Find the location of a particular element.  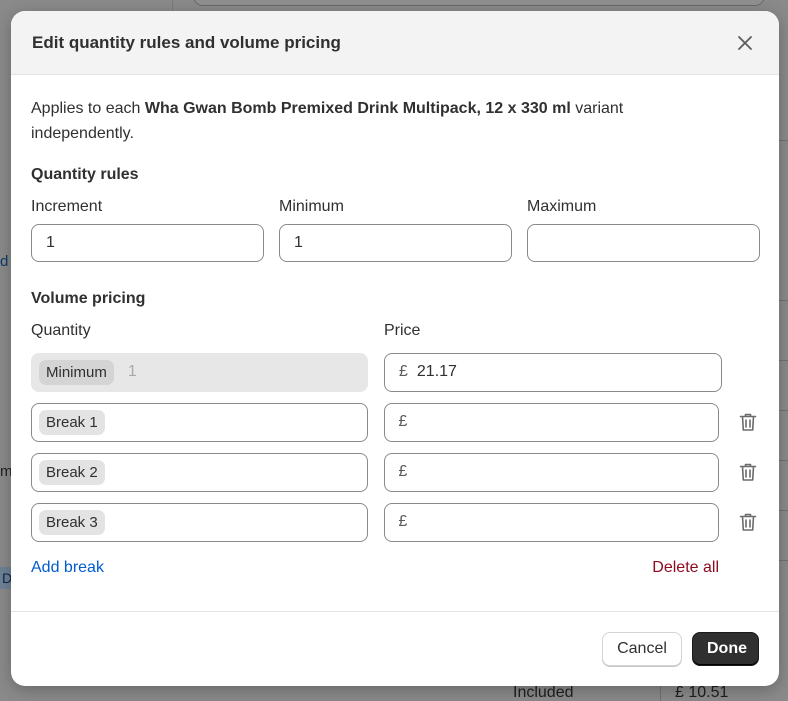

volume-pricing-row: Minimum 1 £ 21.17 is located at coordinates (395, 372).